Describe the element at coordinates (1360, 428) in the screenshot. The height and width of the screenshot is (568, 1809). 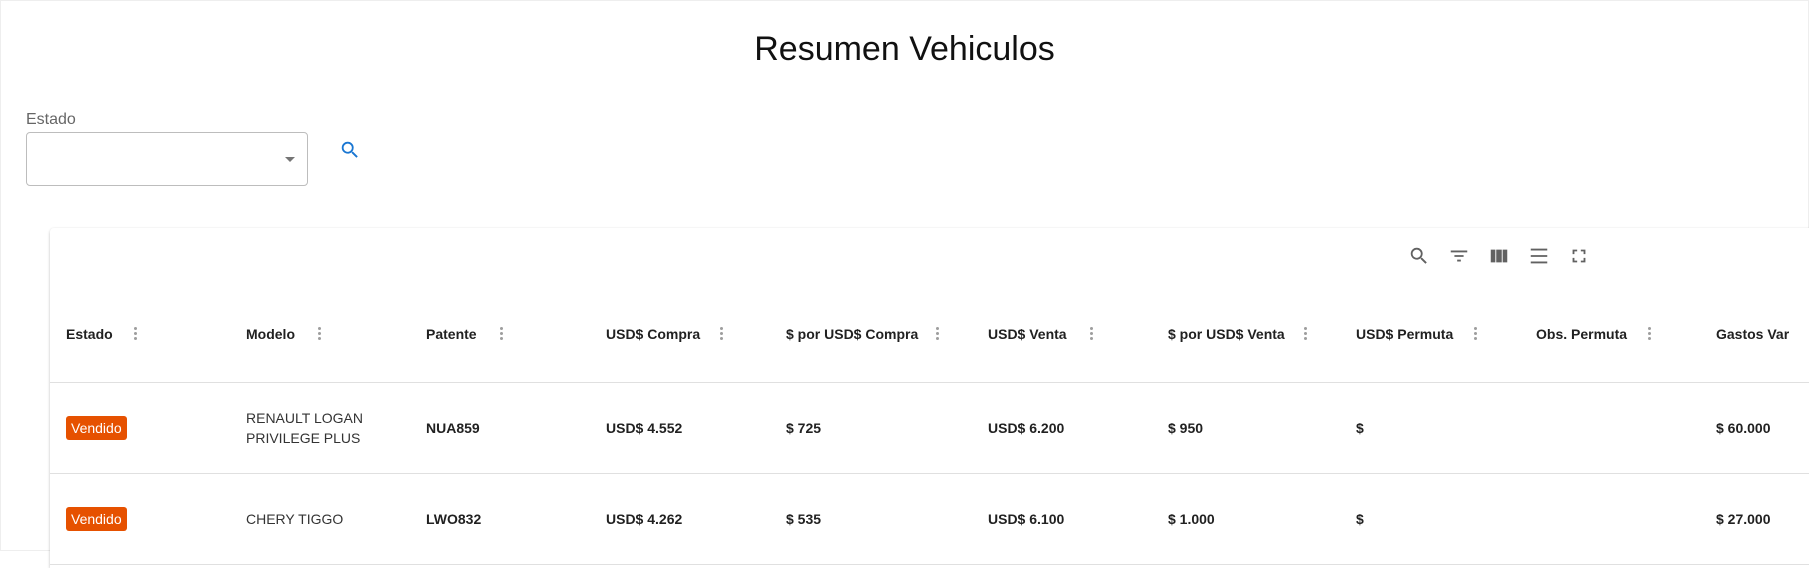
I see `usd-permuta-cell: $` at that location.